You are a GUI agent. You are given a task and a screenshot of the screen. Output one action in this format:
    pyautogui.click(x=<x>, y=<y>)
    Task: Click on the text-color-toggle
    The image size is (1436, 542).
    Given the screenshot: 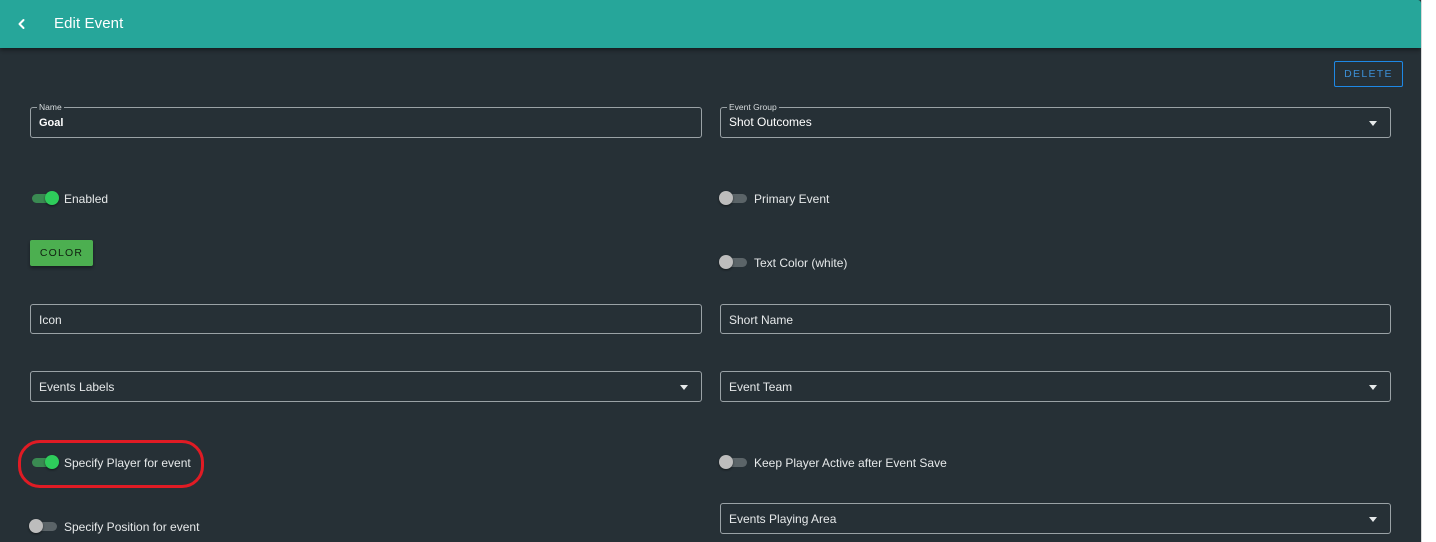 What is the action you would take?
    pyautogui.click(x=734, y=262)
    